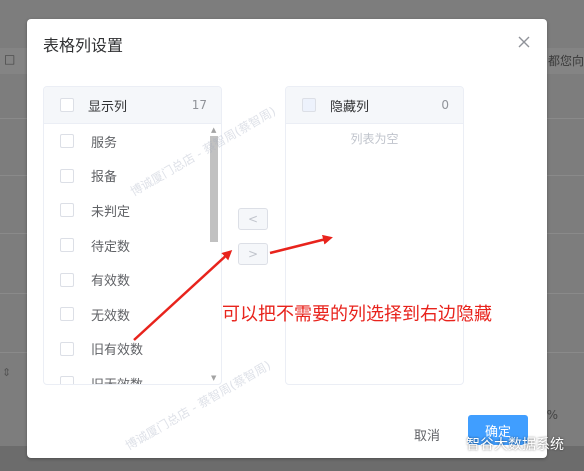  Describe the element at coordinates (132, 176) in the screenshot. I see `list-item: 报备` at that location.